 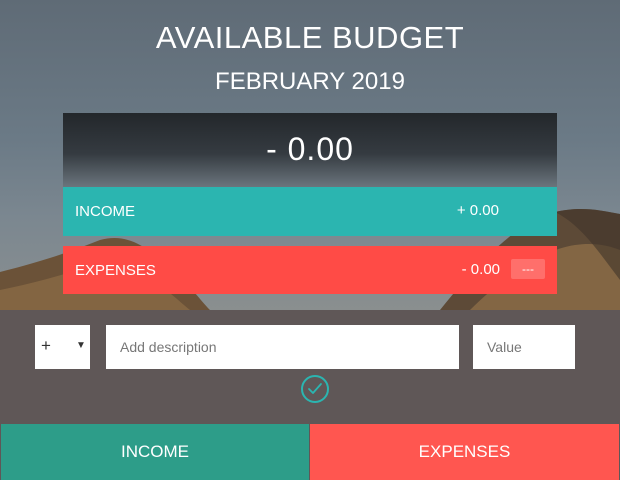 I want to click on budget-total-box: - 0.00, so click(x=310, y=150).